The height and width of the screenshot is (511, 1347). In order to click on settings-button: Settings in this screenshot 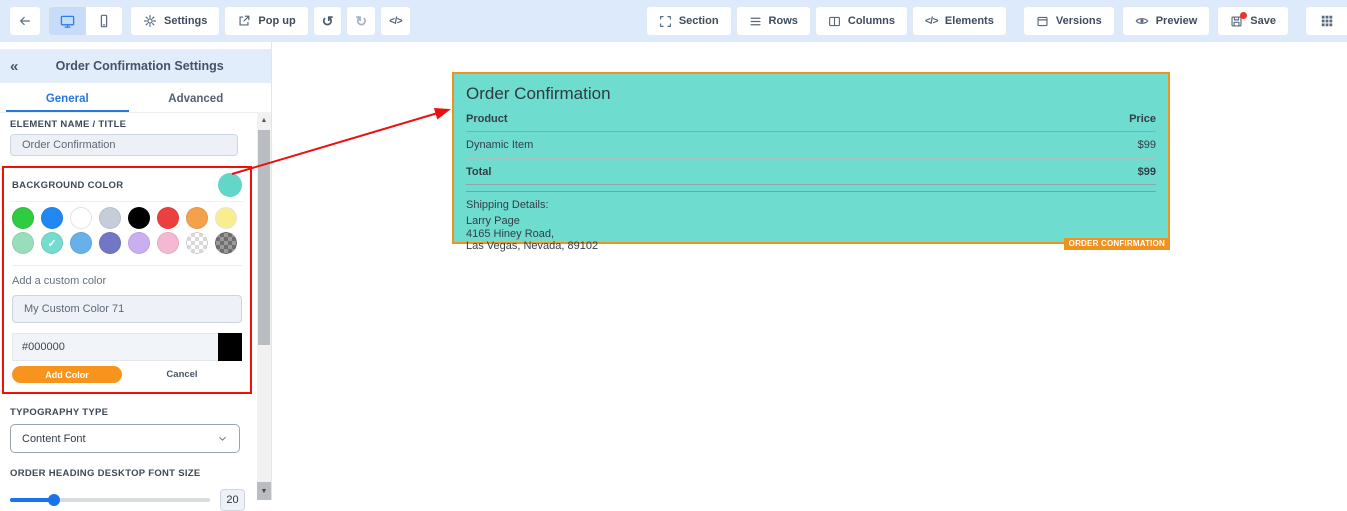, I will do `click(175, 21)`.